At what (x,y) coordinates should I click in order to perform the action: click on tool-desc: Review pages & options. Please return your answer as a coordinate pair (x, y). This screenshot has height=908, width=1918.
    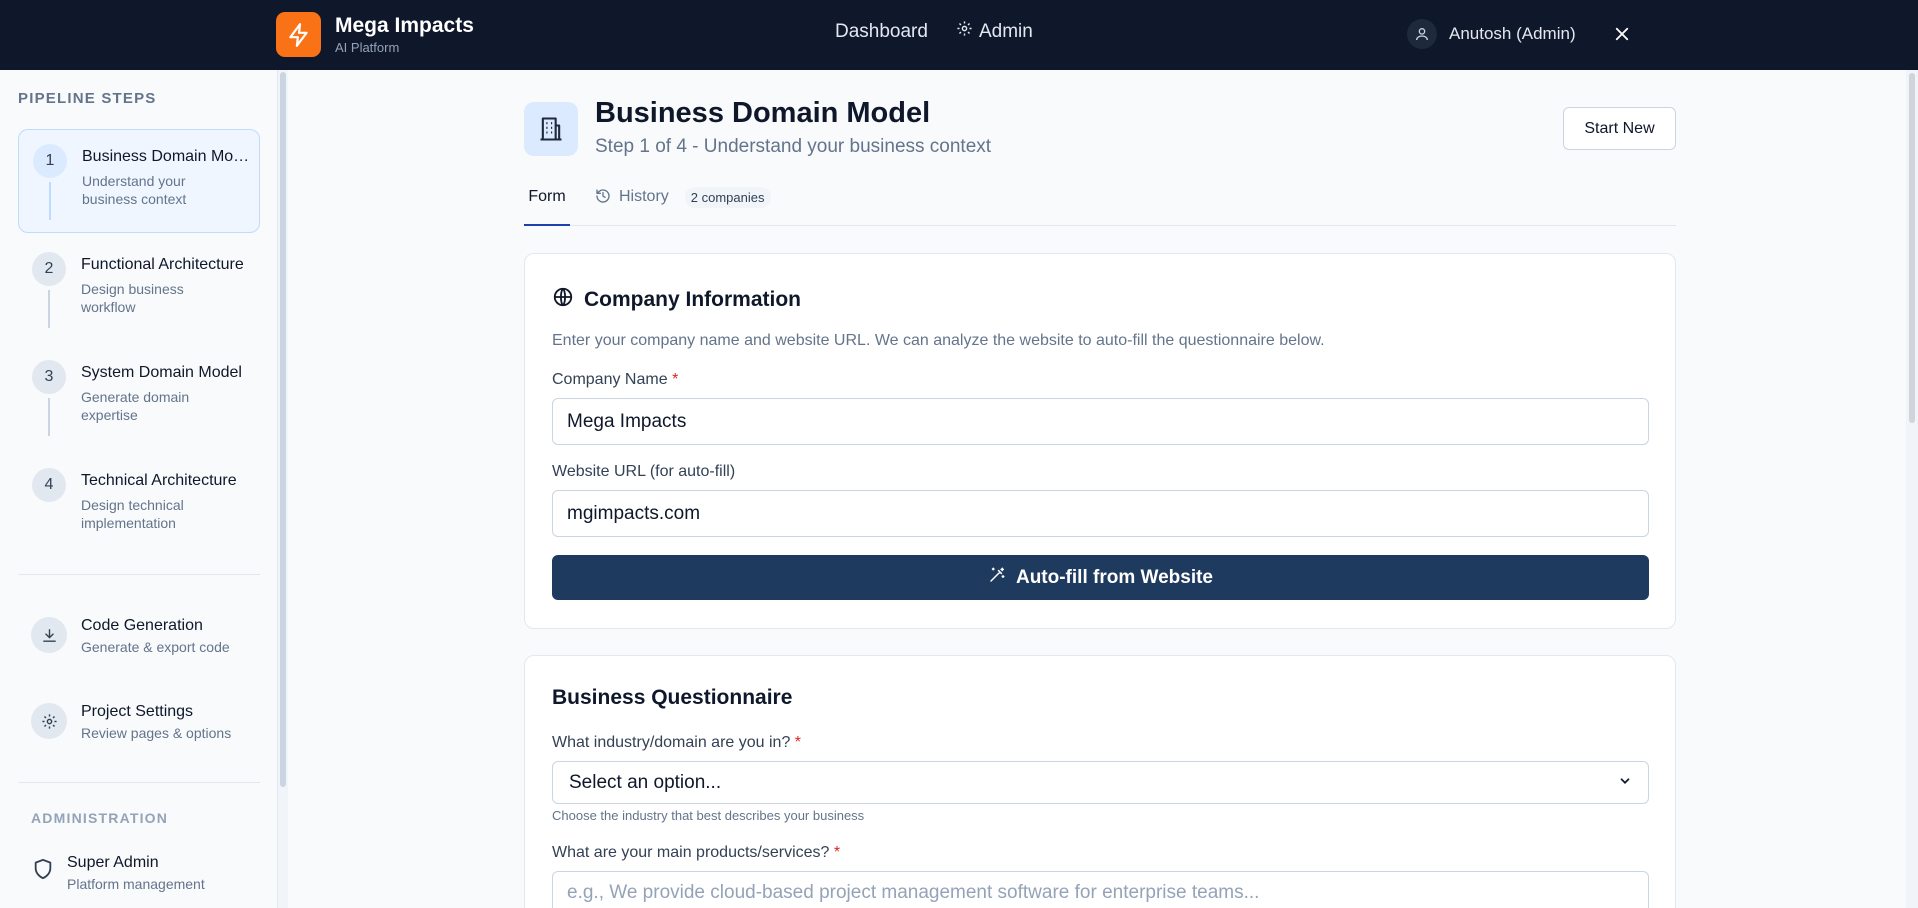
    Looking at the image, I should click on (156, 733).